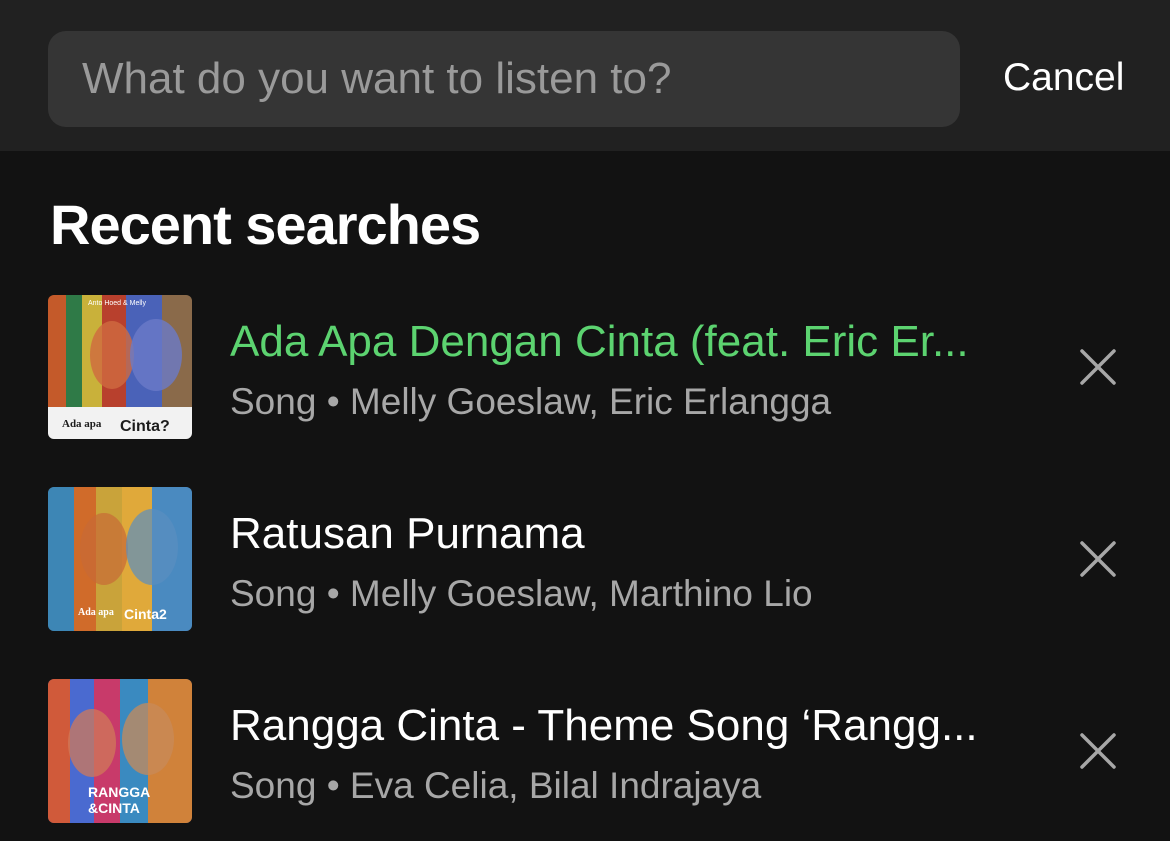  I want to click on section-heading: Recent searches, so click(265, 224).